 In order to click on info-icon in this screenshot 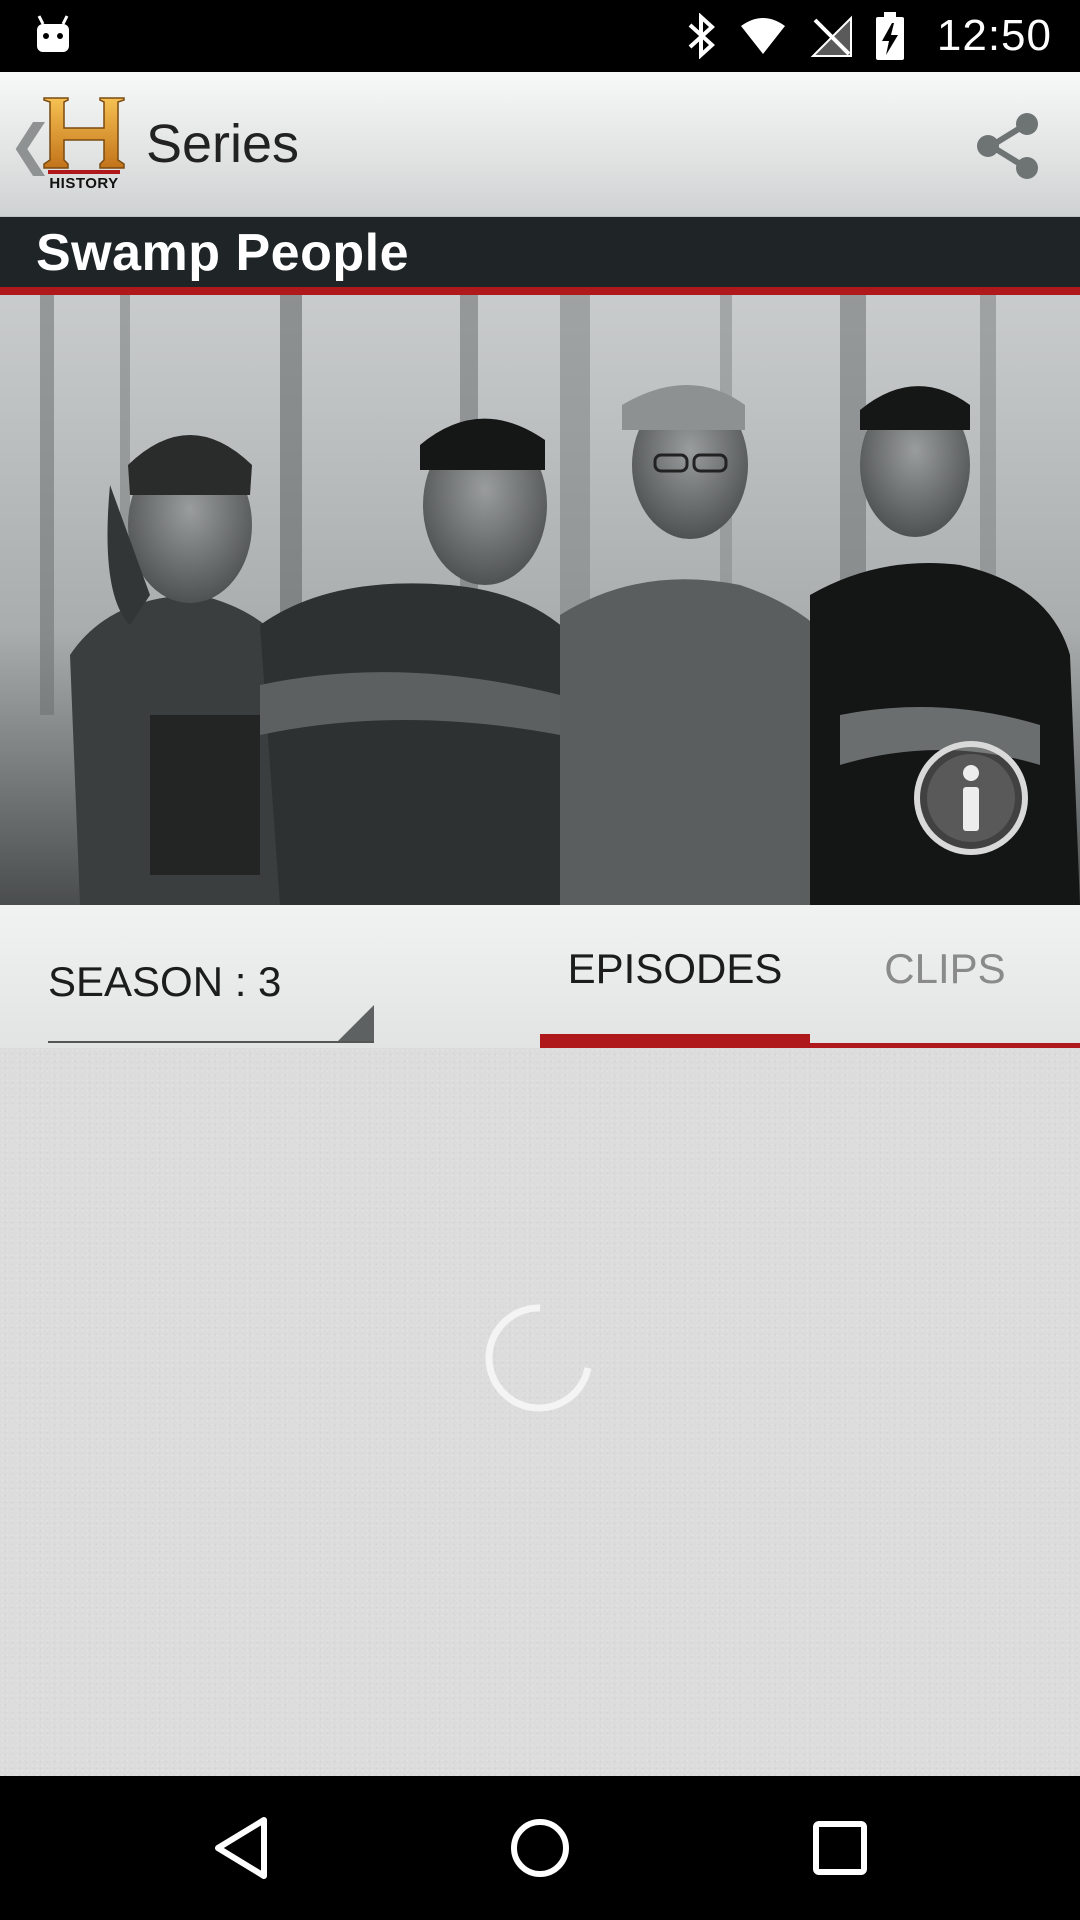, I will do `click(971, 798)`.